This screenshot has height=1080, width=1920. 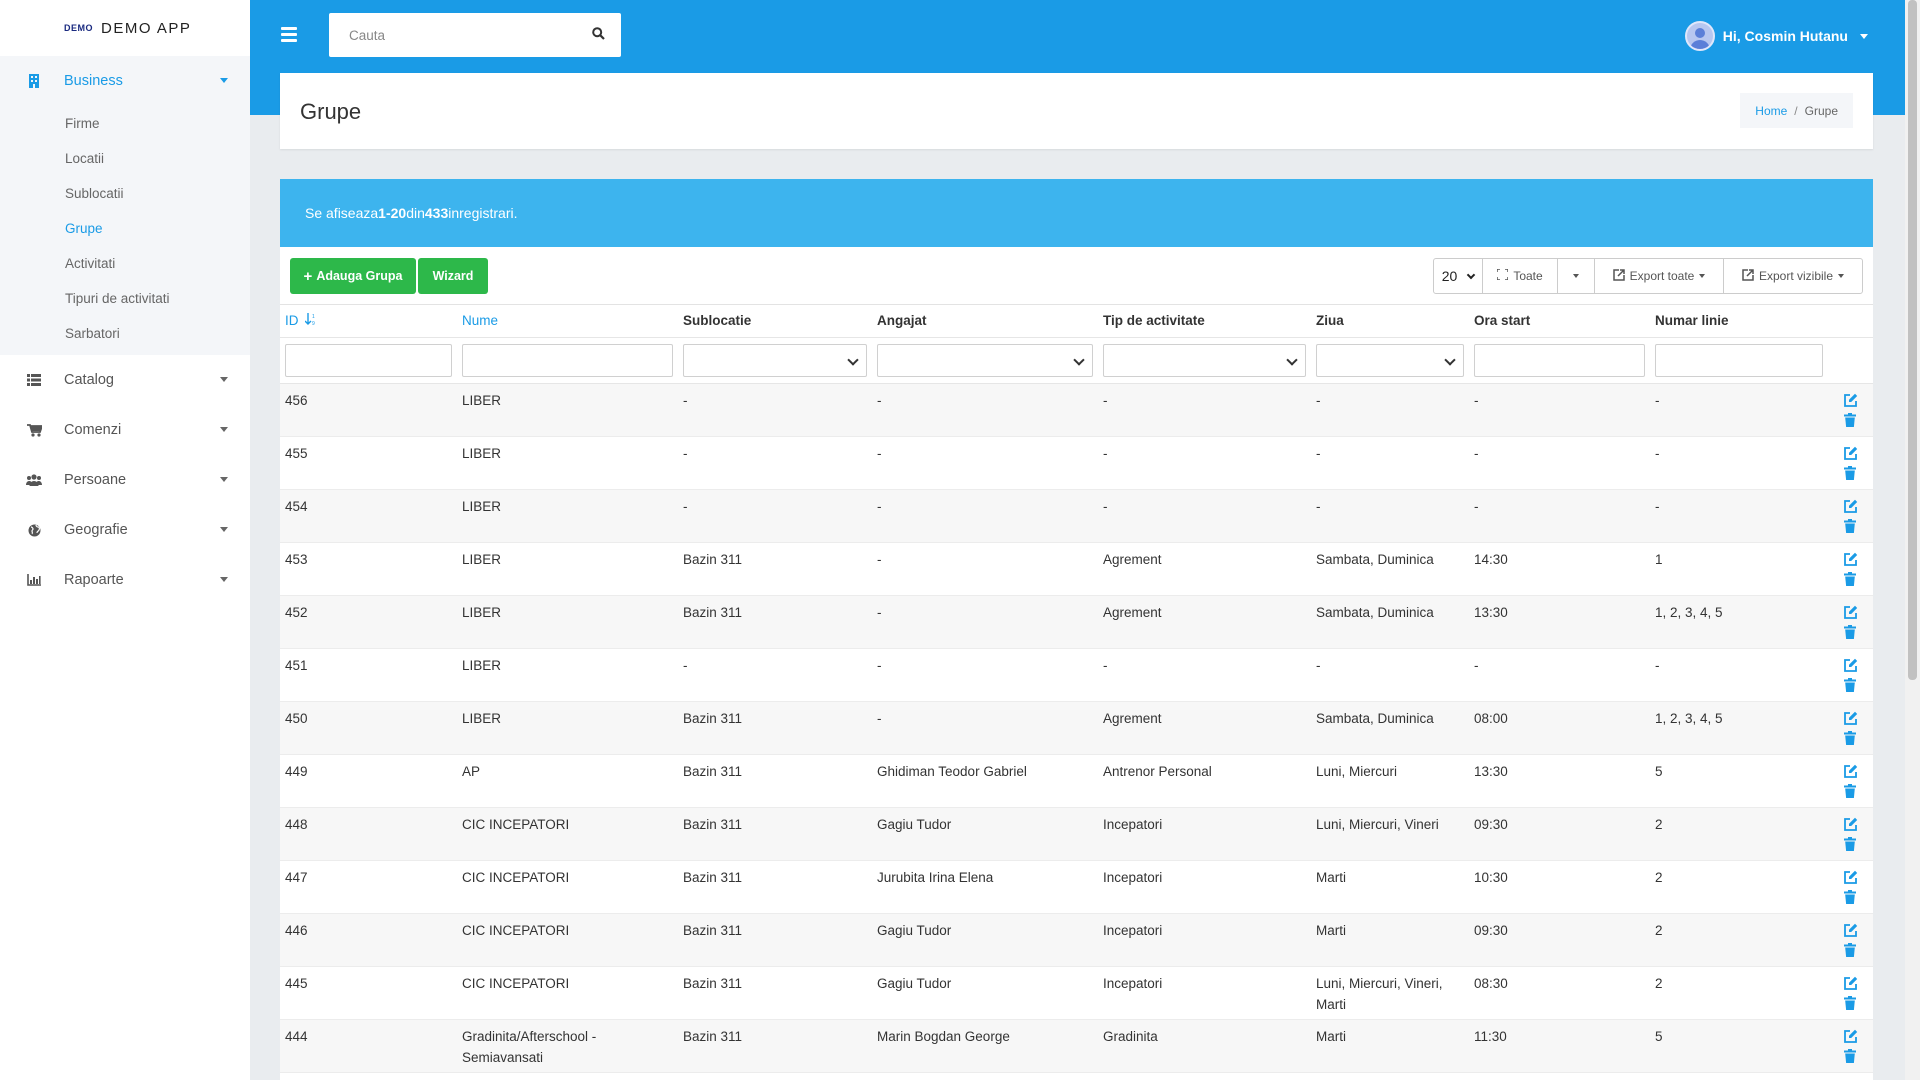 I want to click on export-visible-button: Export vizibile, so click(x=1793, y=276).